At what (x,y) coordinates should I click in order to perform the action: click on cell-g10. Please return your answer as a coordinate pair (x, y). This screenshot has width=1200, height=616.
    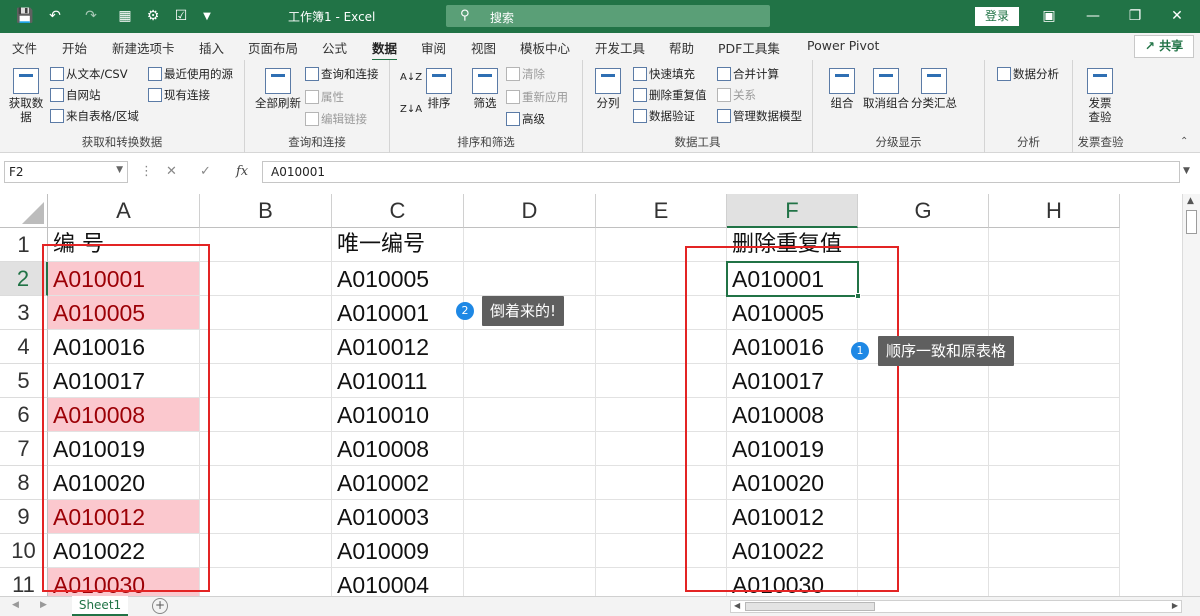
    Looking at the image, I should click on (923, 551).